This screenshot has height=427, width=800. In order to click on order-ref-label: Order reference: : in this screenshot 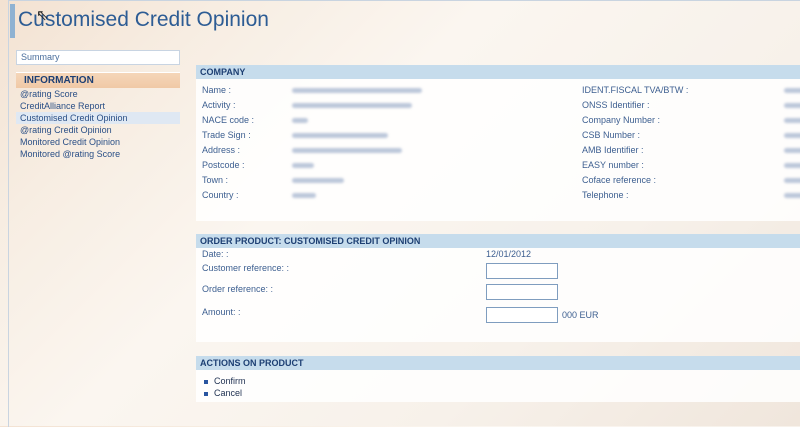, I will do `click(238, 289)`.